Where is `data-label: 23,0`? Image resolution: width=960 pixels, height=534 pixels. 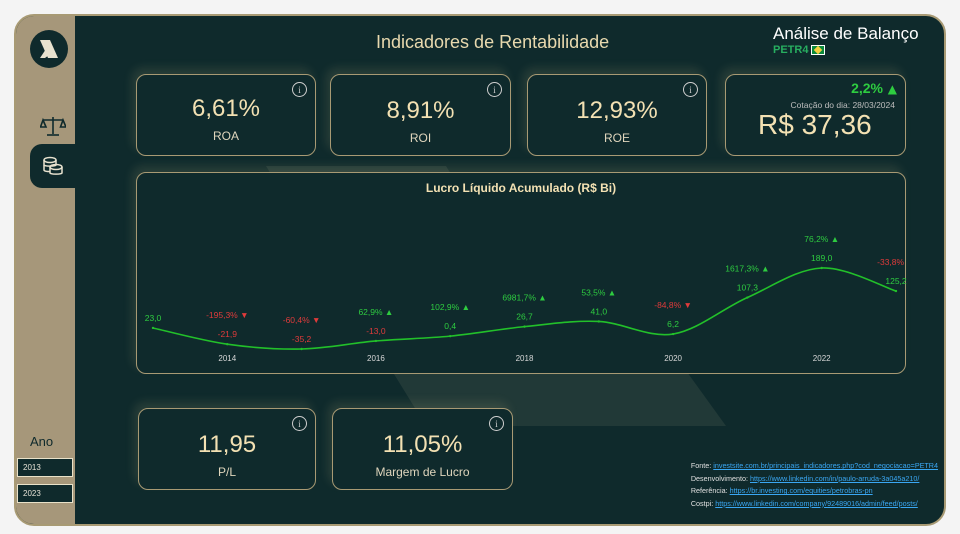 data-label: 23,0 is located at coordinates (153, 318).